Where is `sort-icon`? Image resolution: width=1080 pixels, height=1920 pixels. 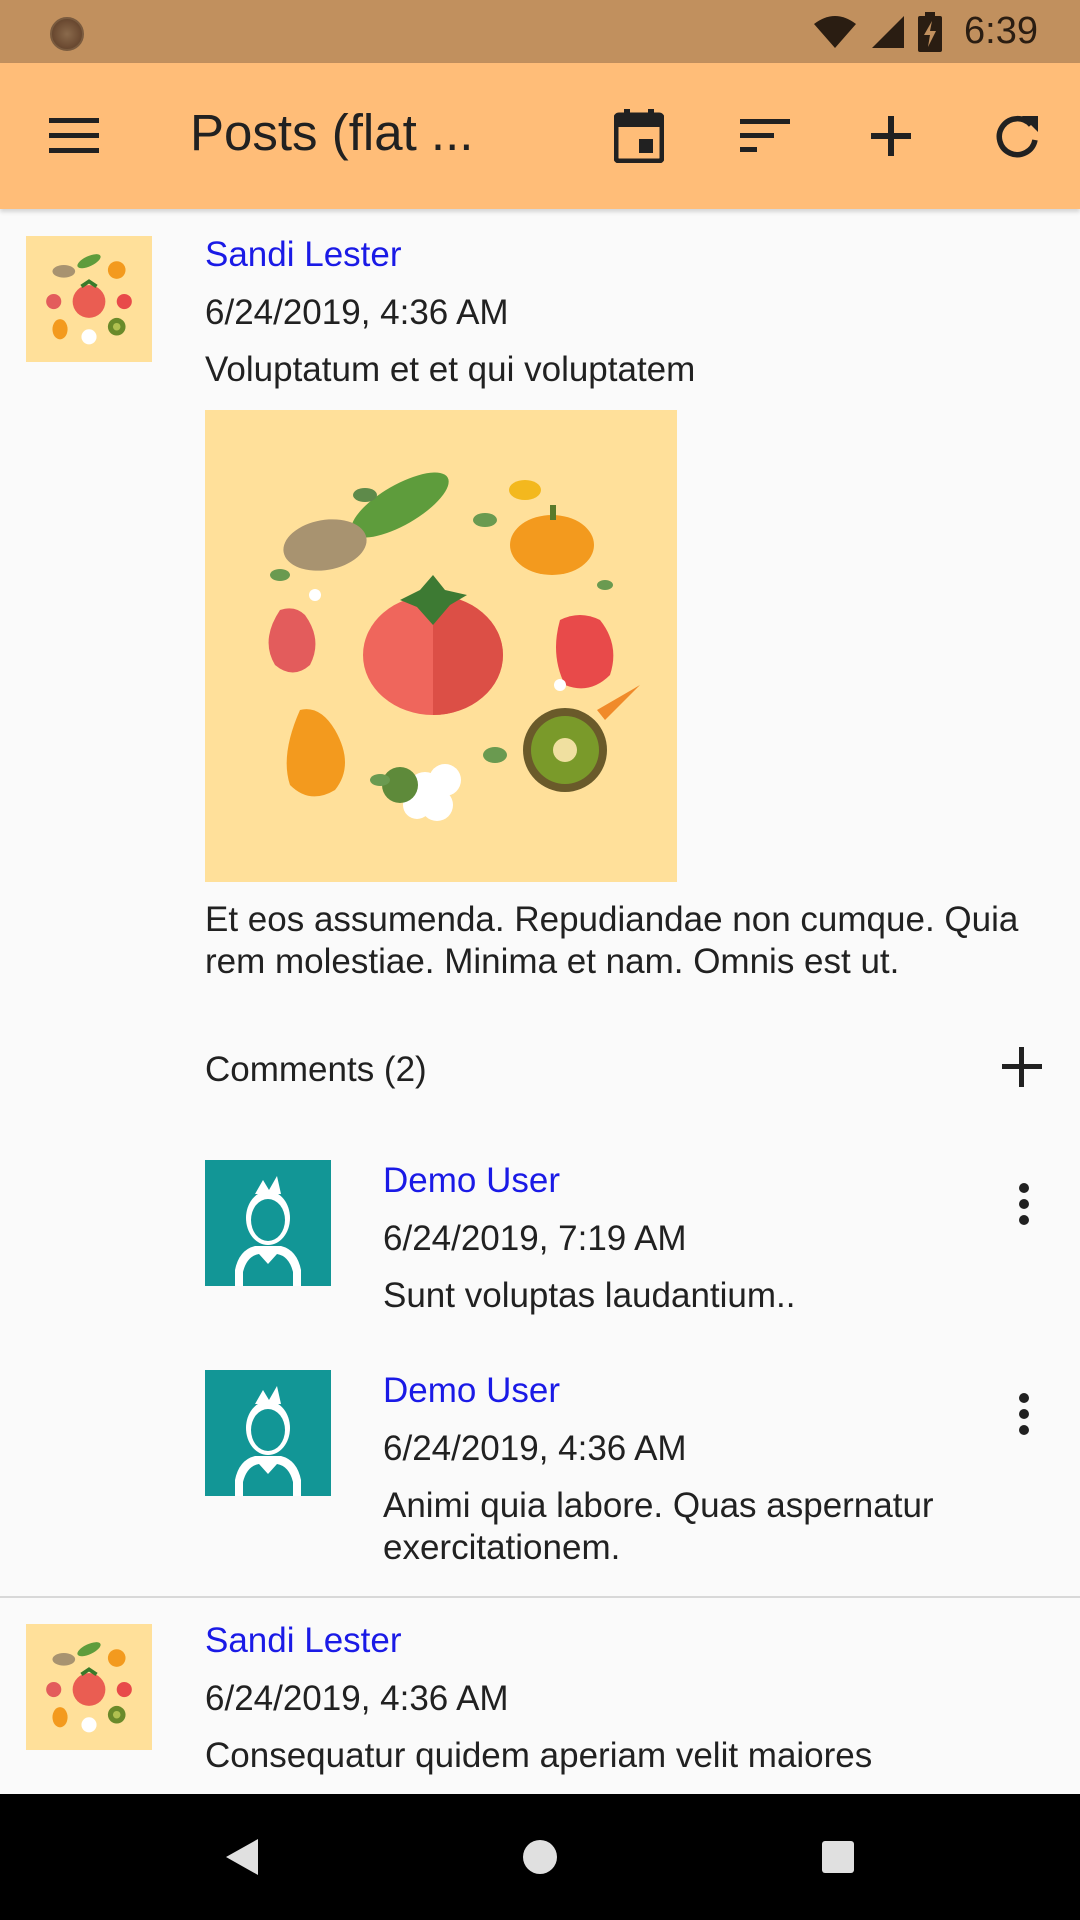 sort-icon is located at coordinates (765, 135).